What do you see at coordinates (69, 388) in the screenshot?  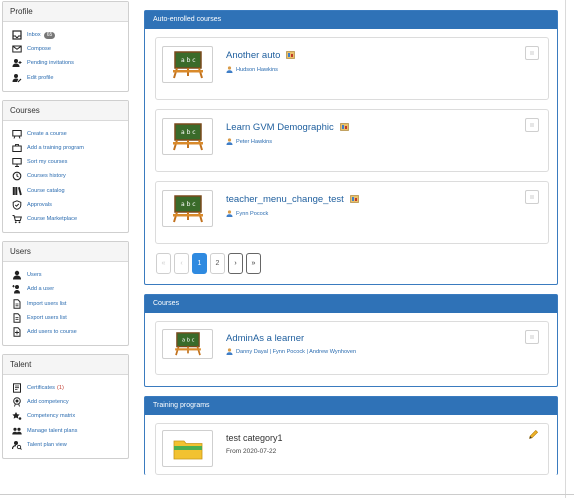 I see `sidebar-item-certificates: Certificates (1)` at bounding box center [69, 388].